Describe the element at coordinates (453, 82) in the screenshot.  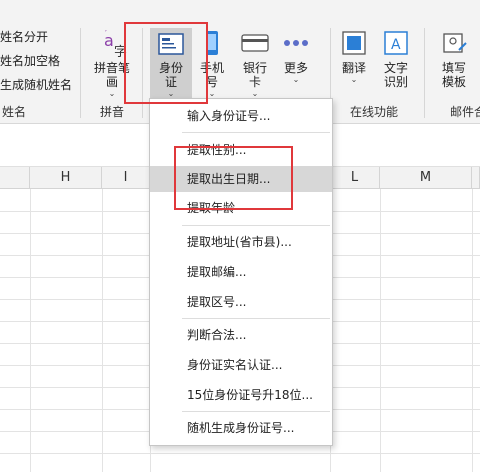
I see `fill-template-label-line-2: 模板` at that location.